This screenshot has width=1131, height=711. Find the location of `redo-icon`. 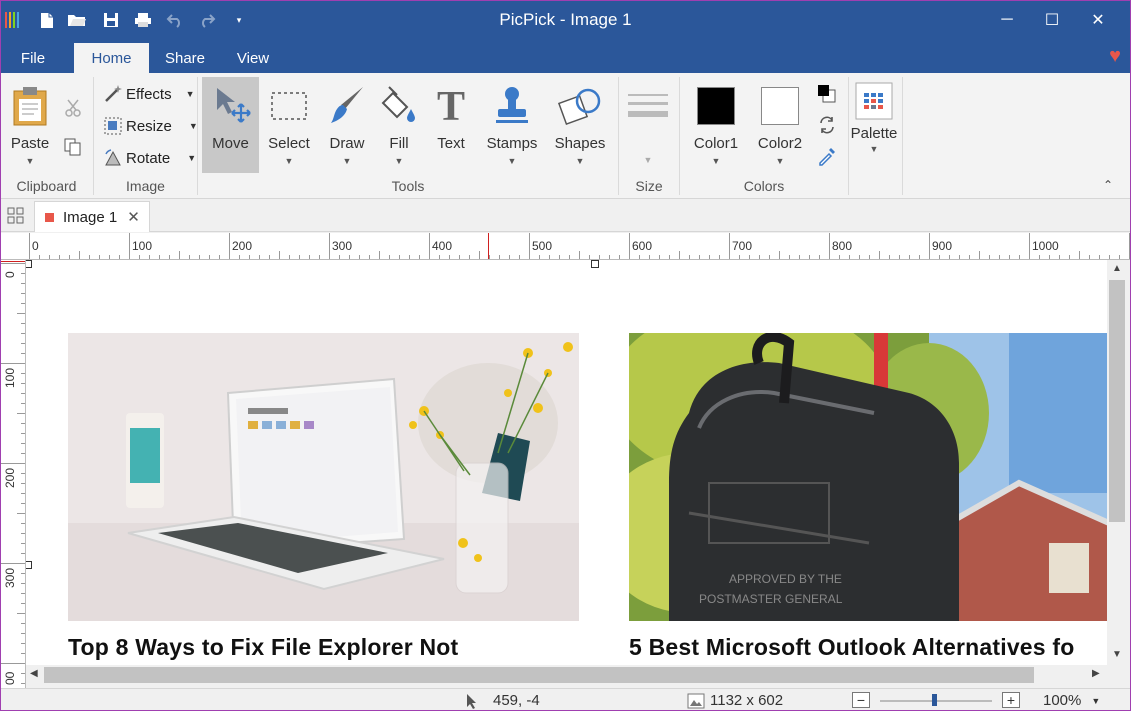

redo-icon is located at coordinates (207, 20).